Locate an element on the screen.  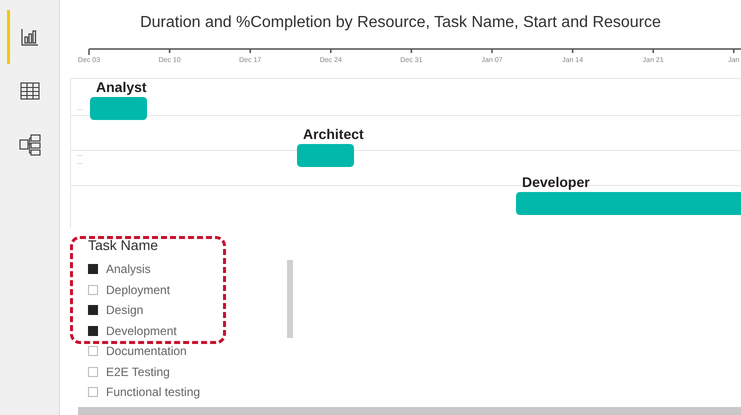
legend-item: Documentation is located at coordinates (146, 351).